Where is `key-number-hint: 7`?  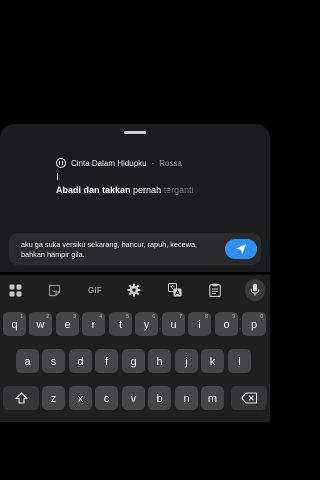 key-number-hint: 7 is located at coordinates (180, 317).